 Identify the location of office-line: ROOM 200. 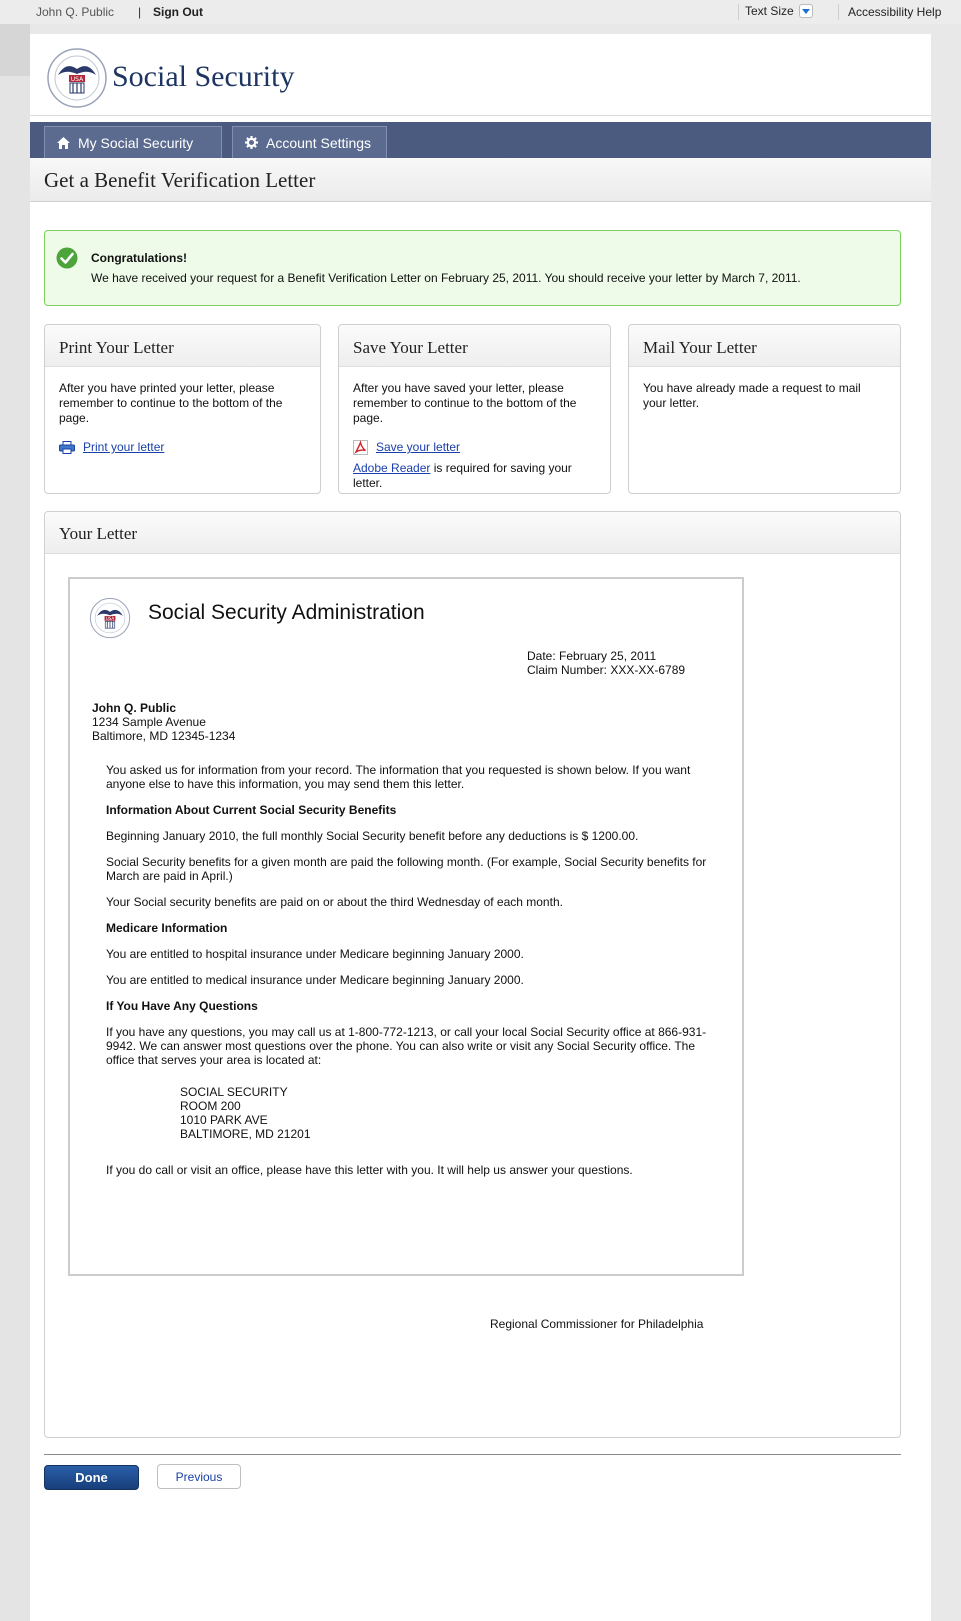
(210, 1106).